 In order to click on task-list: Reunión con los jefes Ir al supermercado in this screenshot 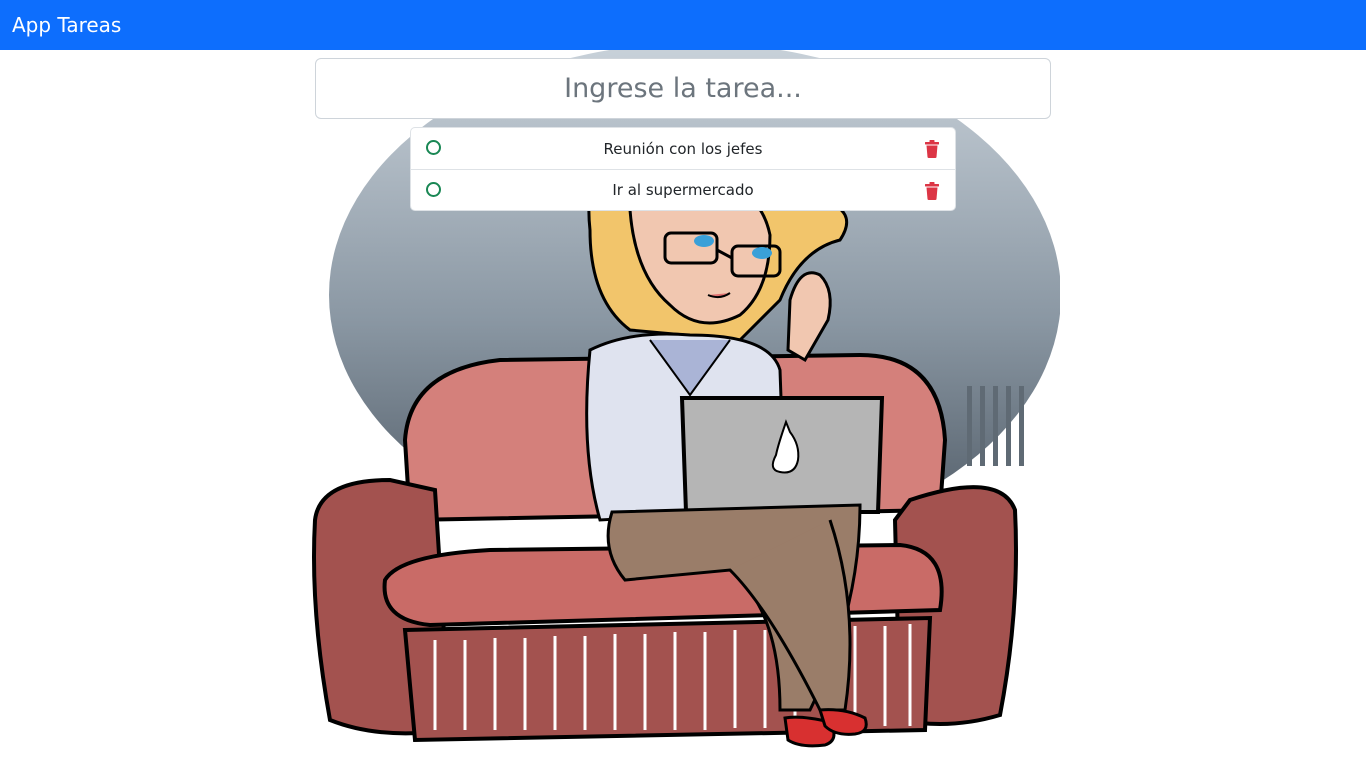, I will do `click(683, 169)`.